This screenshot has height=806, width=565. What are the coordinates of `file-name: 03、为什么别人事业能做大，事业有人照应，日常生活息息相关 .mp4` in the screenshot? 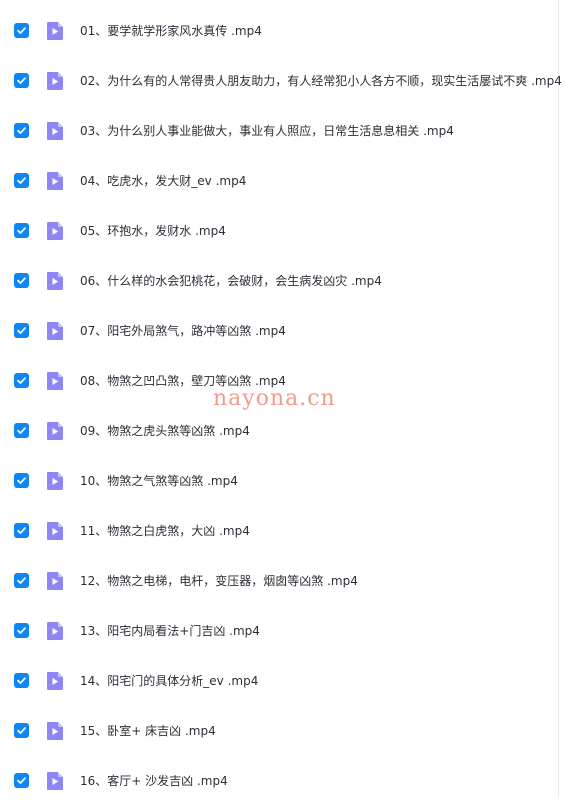 It's located at (267, 131).